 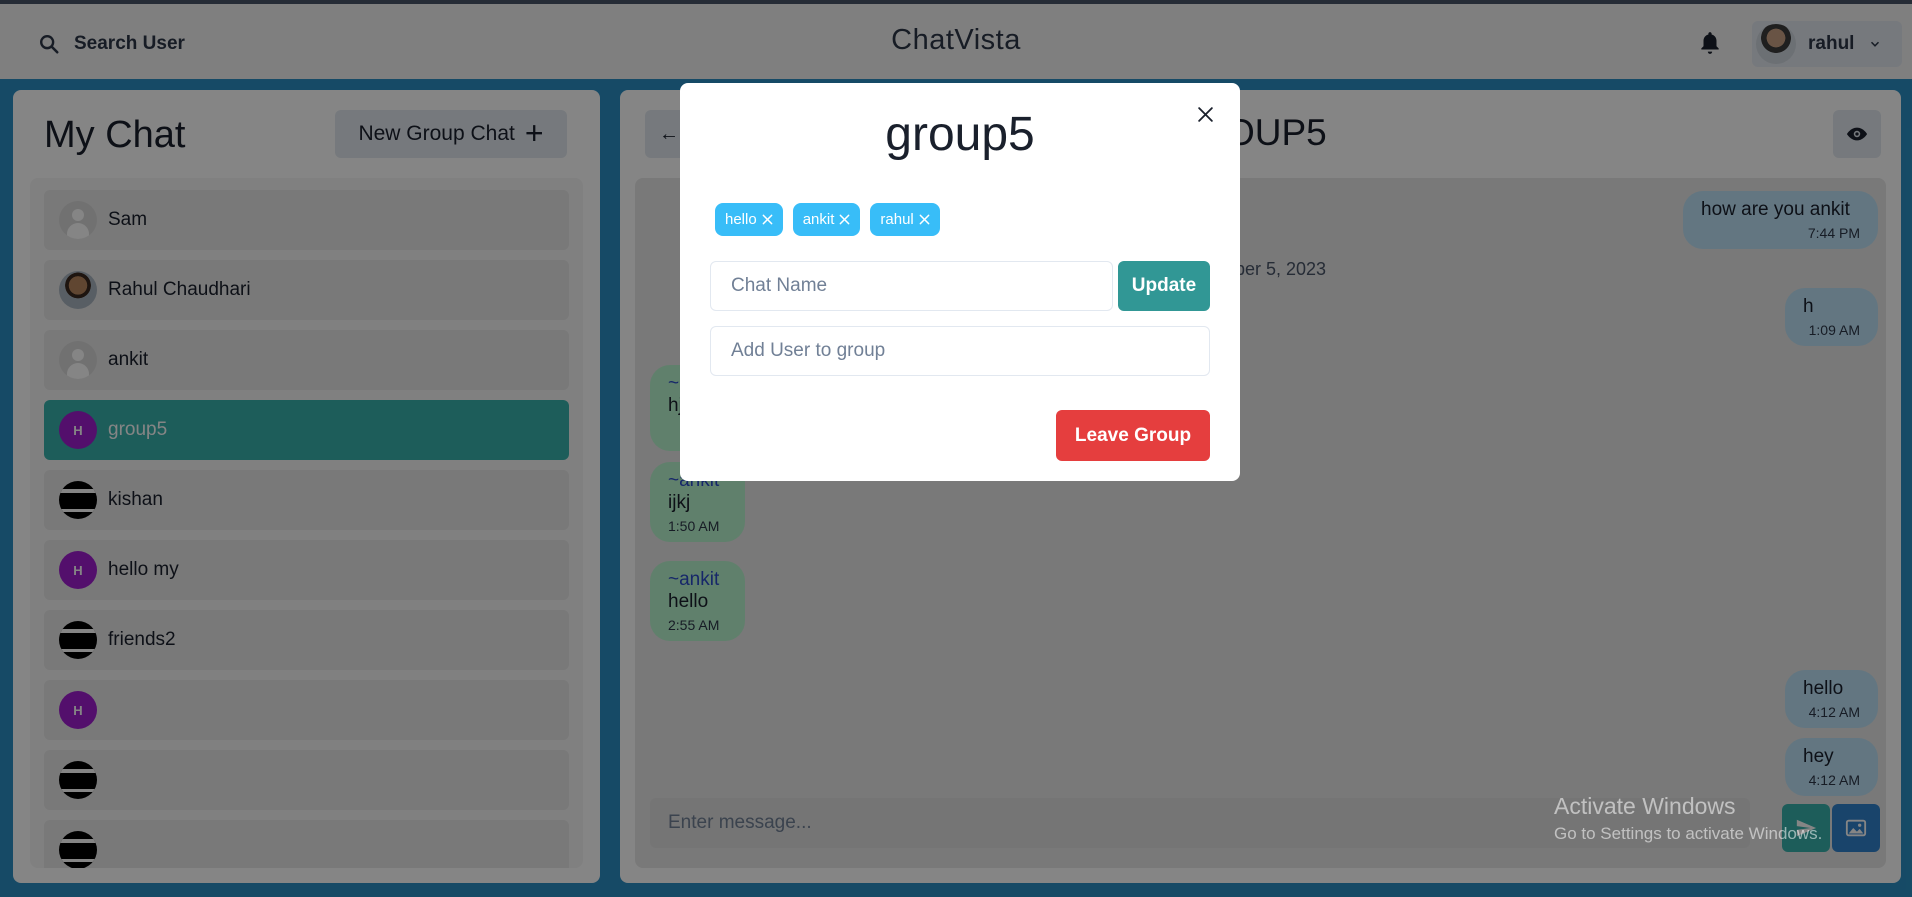 I want to click on watermark-subtitle: Go to Settings to activate Windows., so click(x=1688, y=833).